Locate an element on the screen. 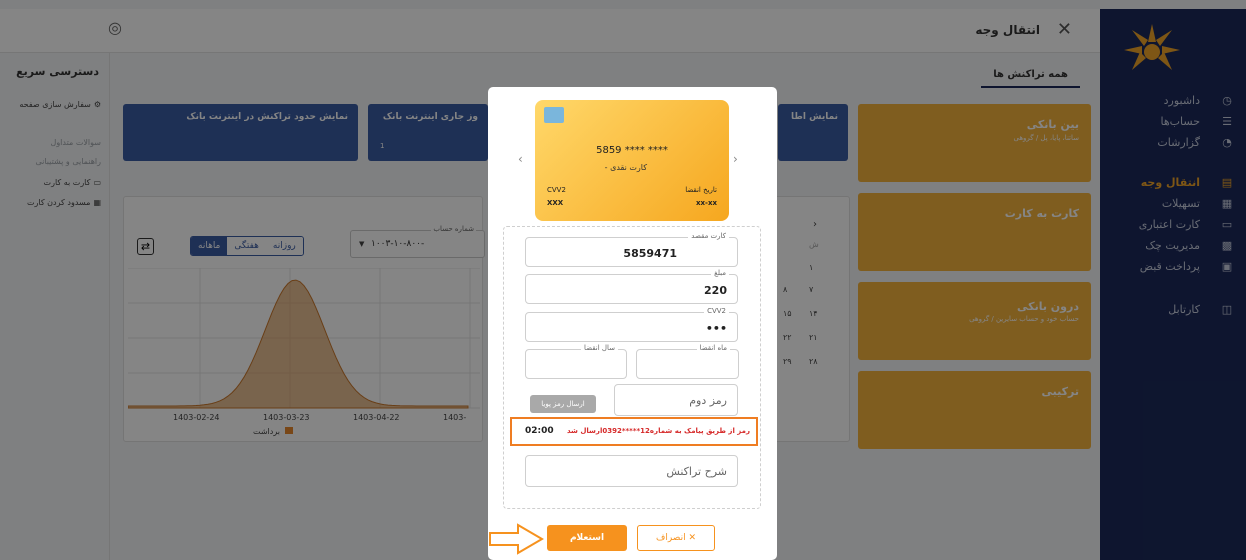 The height and width of the screenshot is (560, 1246). field-label: کارت مقصد is located at coordinates (708, 236).